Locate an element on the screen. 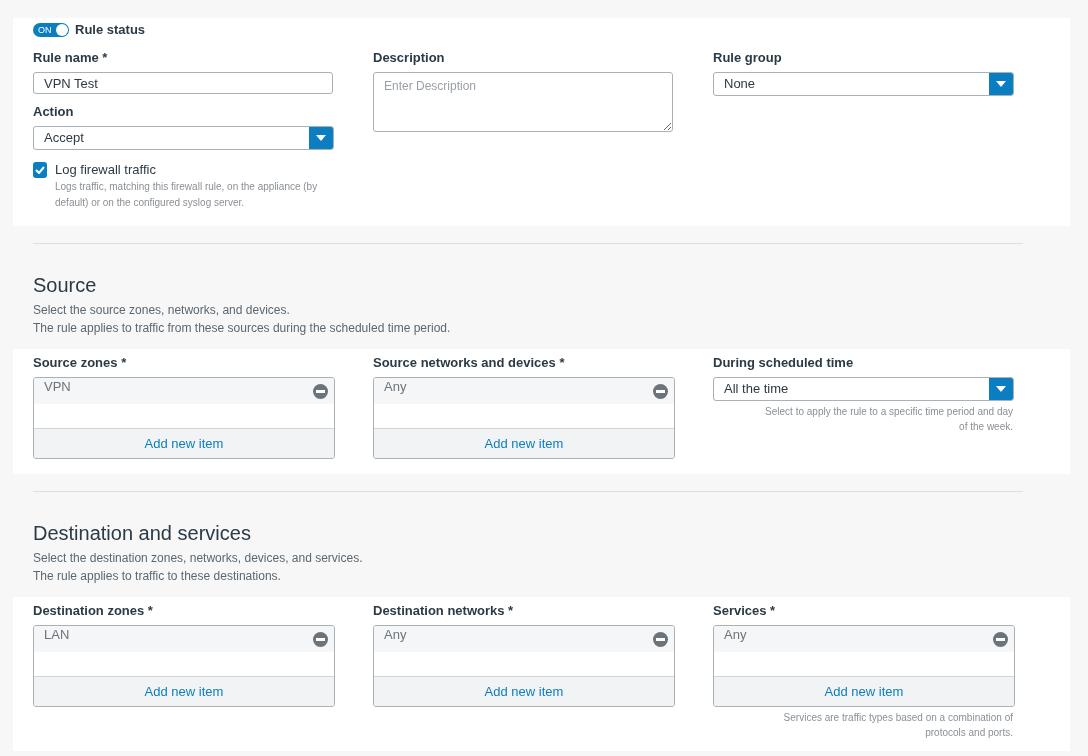 The height and width of the screenshot is (756, 1088). field-label: Source networks and devices * is located at coordinates (469, 363).